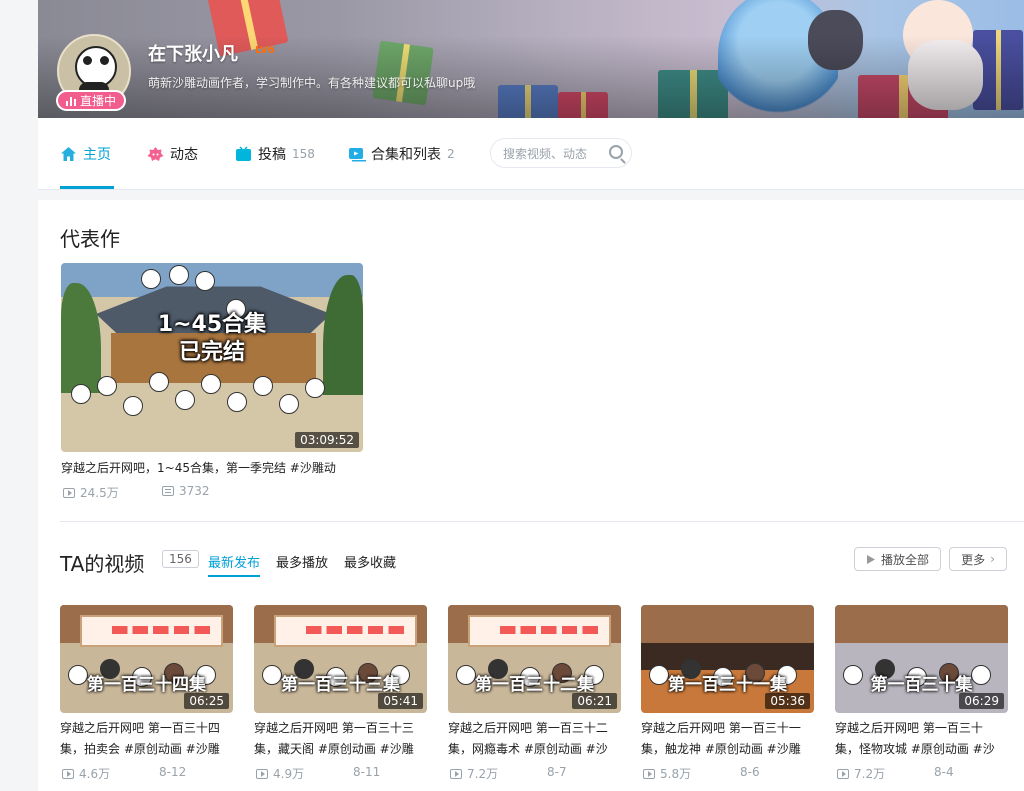  I want to click on profile-search, so click(561, 153).